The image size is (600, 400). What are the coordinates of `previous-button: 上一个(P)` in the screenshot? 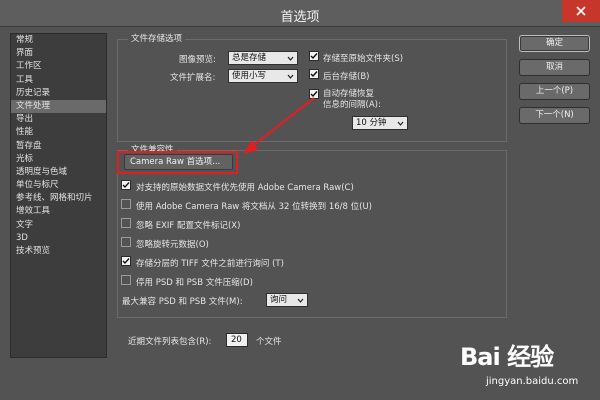 It's located at (554, 91).